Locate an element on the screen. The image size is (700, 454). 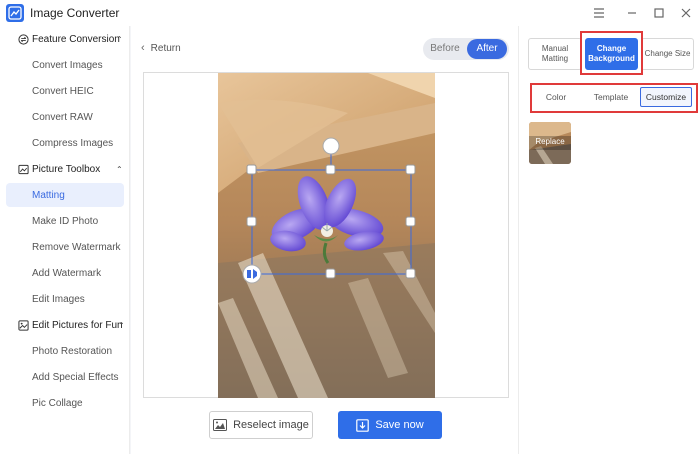
section-label: Feature Conversion is located at coordinates (76, 39).